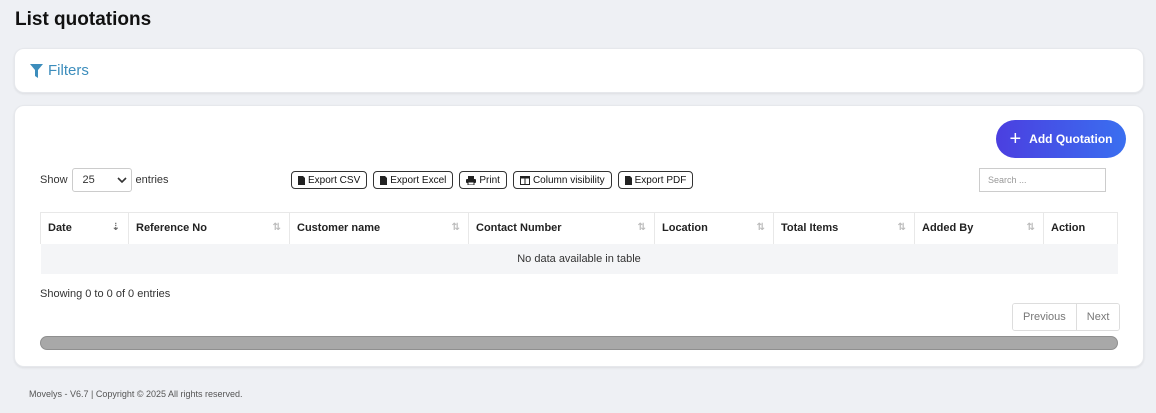 The image size is (1156, 413). What do you see at coordinates (524, 180) in the screenshot?
I see `columns-icon` at bounding box center [524, 180].